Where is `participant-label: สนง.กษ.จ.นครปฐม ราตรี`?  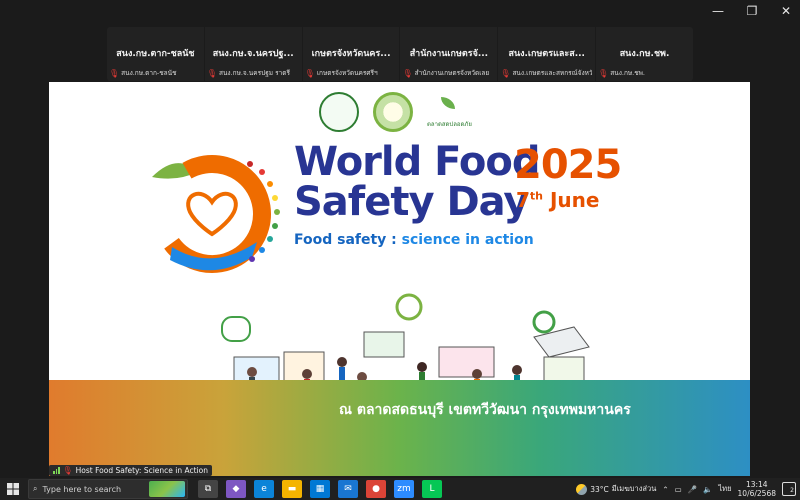
participant-label: สนง.กษ.จ.นครปฐม ราตรี is located at coordinates (254, 73).